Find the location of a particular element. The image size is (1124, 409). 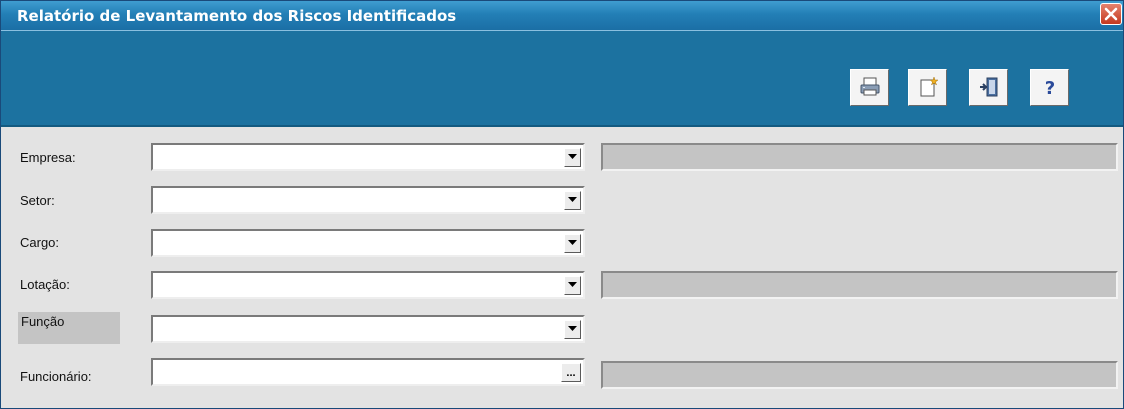

exit-door-icon is located at coordinates (988, 87).